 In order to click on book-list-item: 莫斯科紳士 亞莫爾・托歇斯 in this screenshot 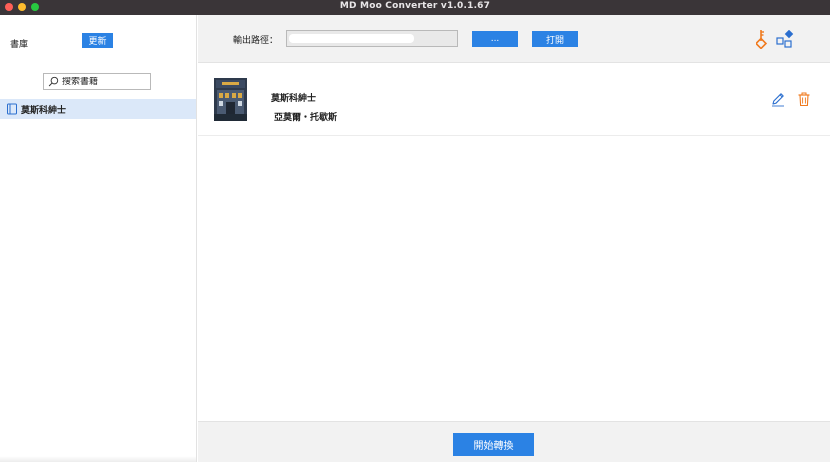, I will do `click(514, 100)`.